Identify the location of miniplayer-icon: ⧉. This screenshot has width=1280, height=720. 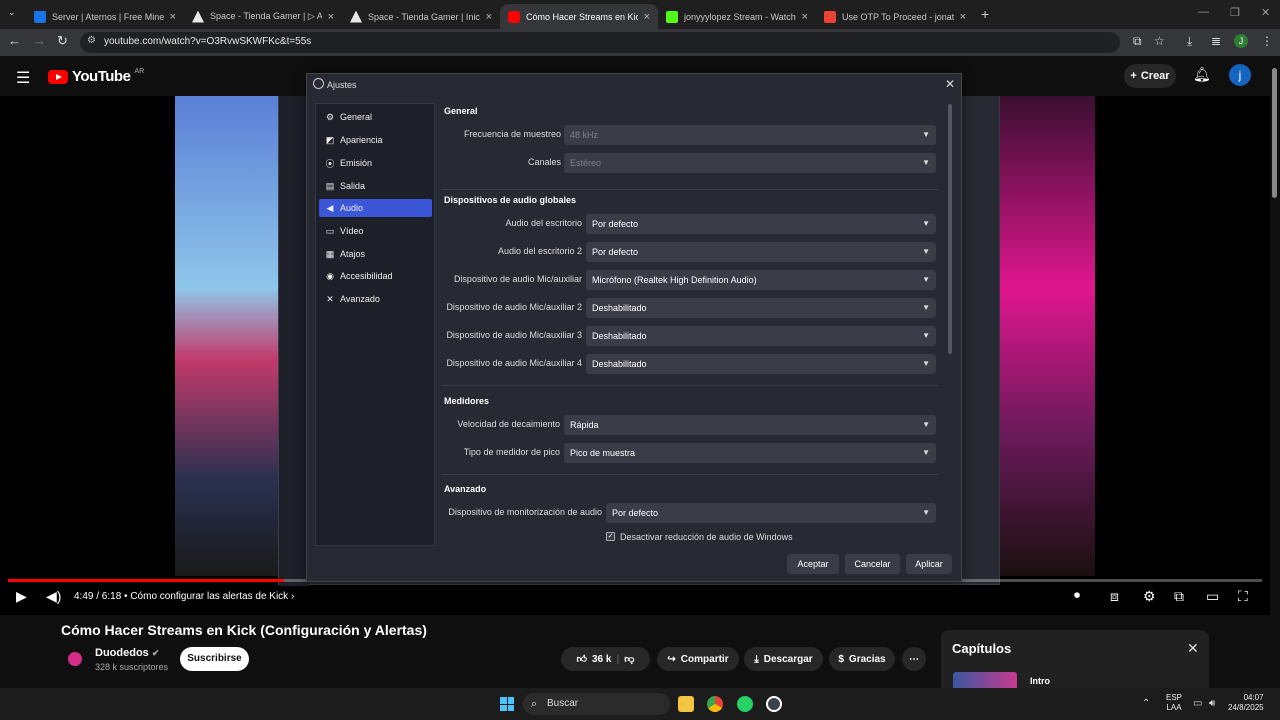
(1179, 596).